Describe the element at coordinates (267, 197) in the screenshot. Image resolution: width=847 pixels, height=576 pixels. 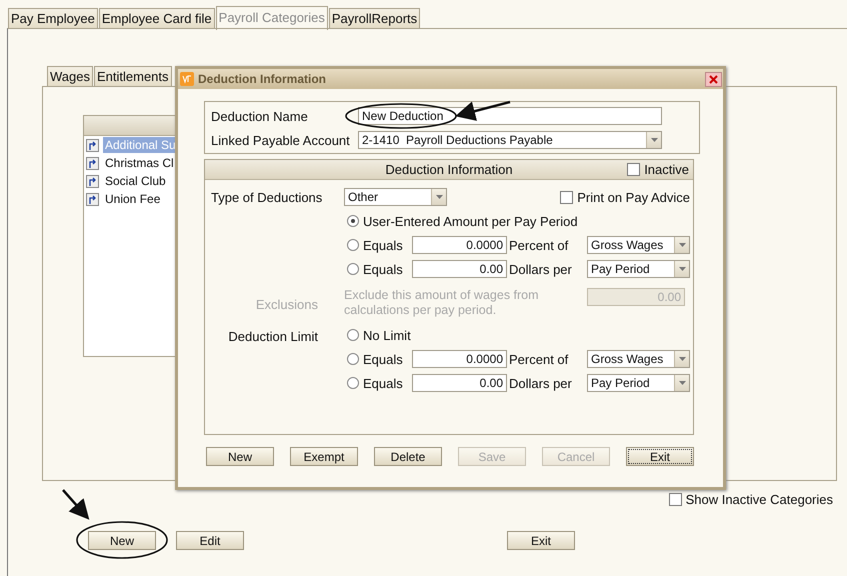
I see `field-label: Type of Deductions` at that location.